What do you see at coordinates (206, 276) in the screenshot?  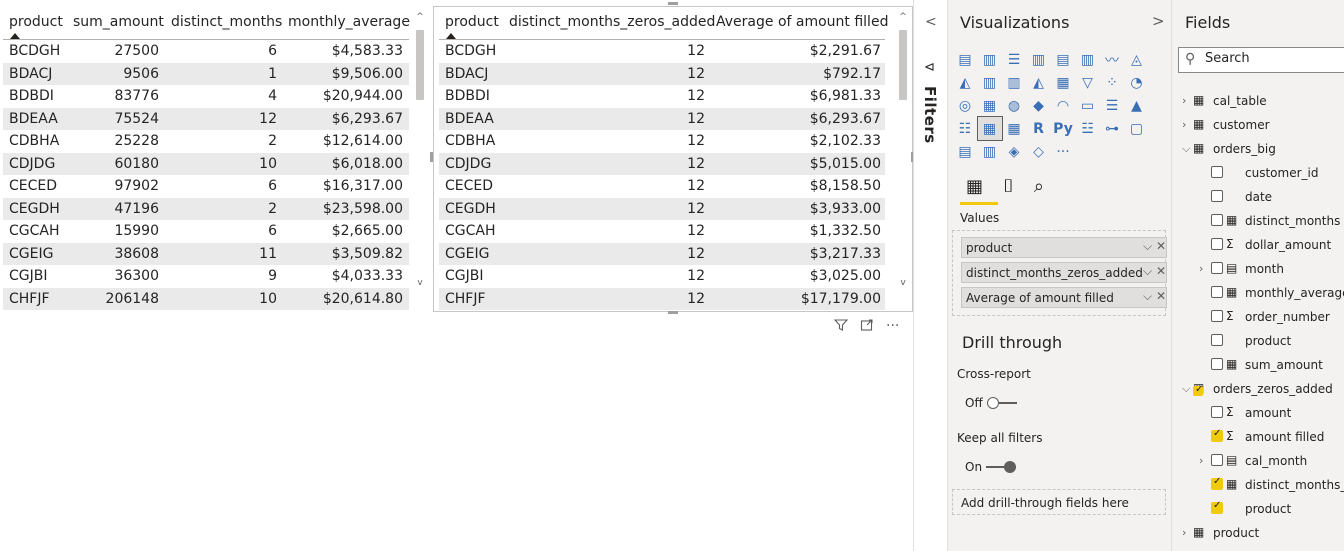 I see `table-row: CGJBI 36300 9 $4,033.33` at bounding box center [206, 276].